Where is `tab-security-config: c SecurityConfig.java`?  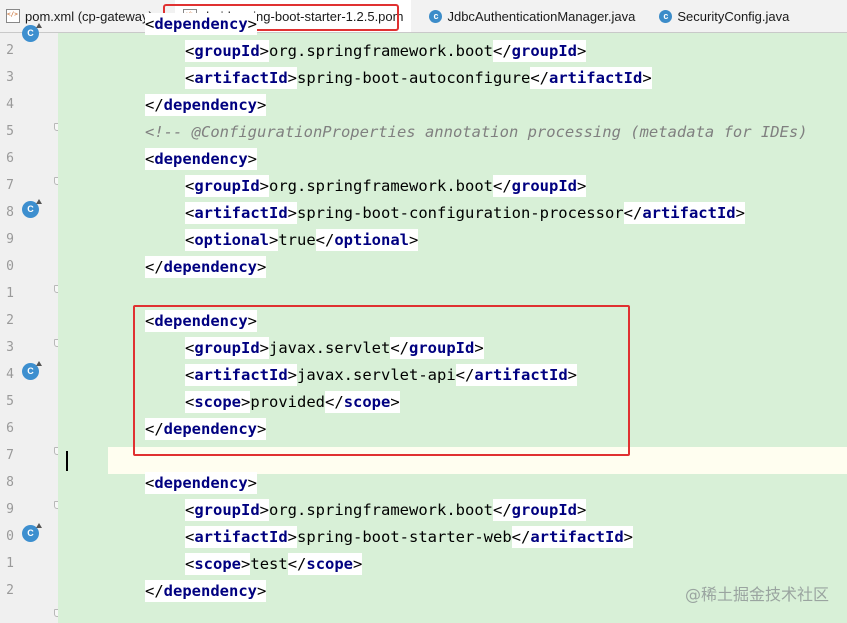 tab-security-config: c SecurityConfig.java is located at coordinates (724, 16).